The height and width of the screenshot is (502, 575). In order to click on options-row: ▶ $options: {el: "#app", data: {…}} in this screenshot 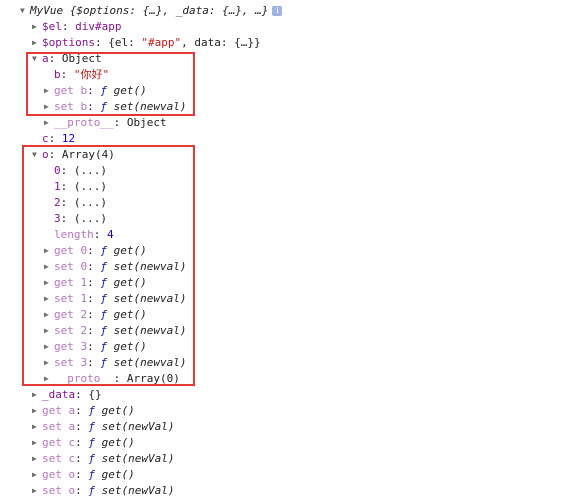, I will do `click(146, 43)`.